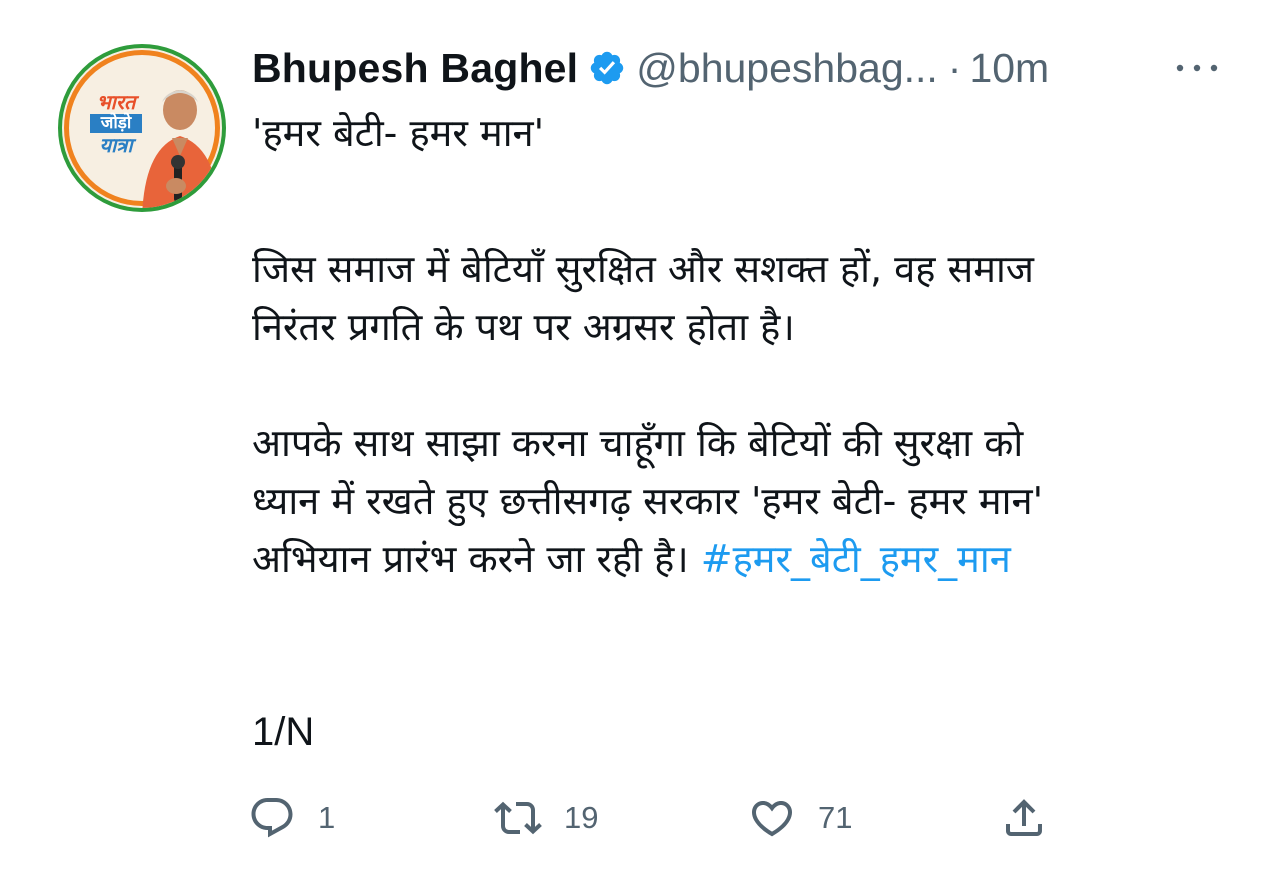 The height and width of the screenshot is (874, 1280). What do you see at coordinates (772, 819) in the screenshot?
I see `heart-icon` at bounding box center [772, 819].